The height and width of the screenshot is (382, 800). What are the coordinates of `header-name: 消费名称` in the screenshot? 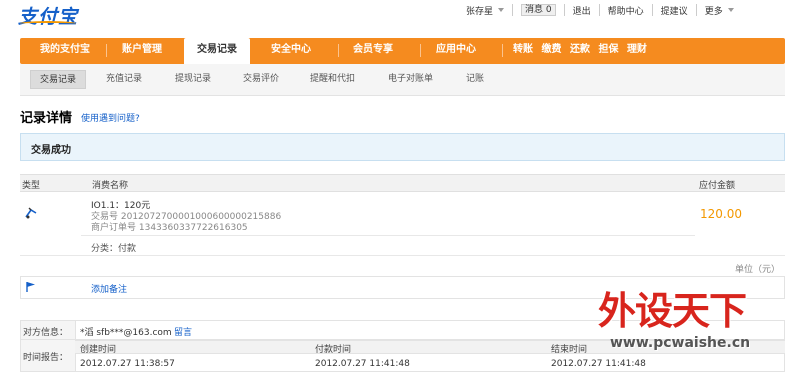 It's located at (110, 186).